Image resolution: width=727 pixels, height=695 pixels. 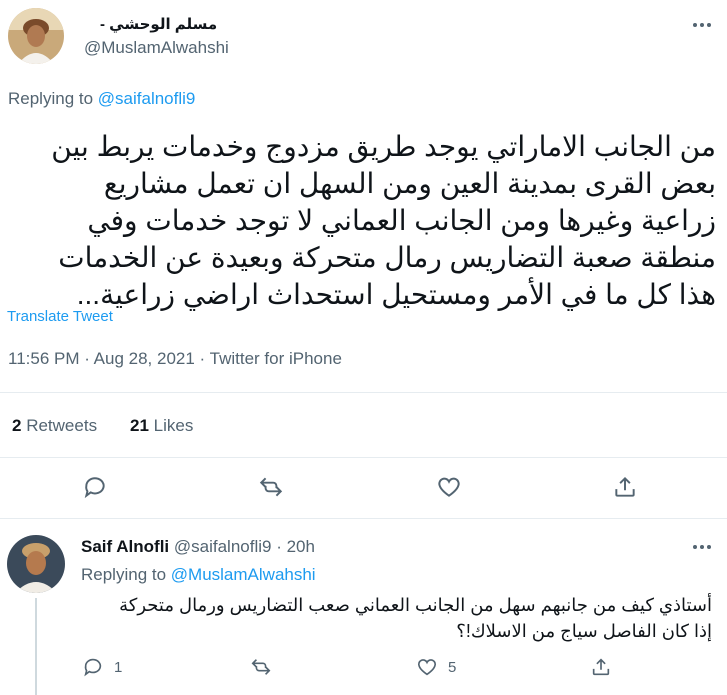 I want to click on author-name: مسلم الوحشي -, so click(x=158, y=24).